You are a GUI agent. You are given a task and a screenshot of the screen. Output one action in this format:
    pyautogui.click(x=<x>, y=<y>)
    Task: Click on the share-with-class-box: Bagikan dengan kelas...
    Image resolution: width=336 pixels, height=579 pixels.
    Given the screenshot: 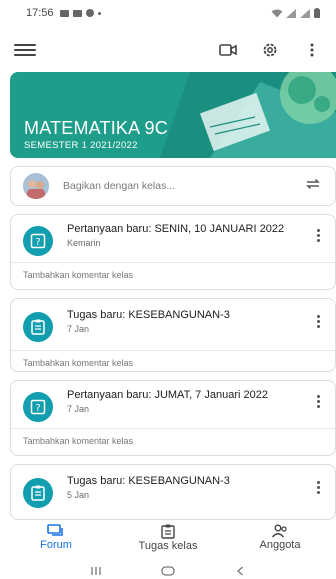 What is the action you would take?
    pyautogui.click(x=173, y=186)
    